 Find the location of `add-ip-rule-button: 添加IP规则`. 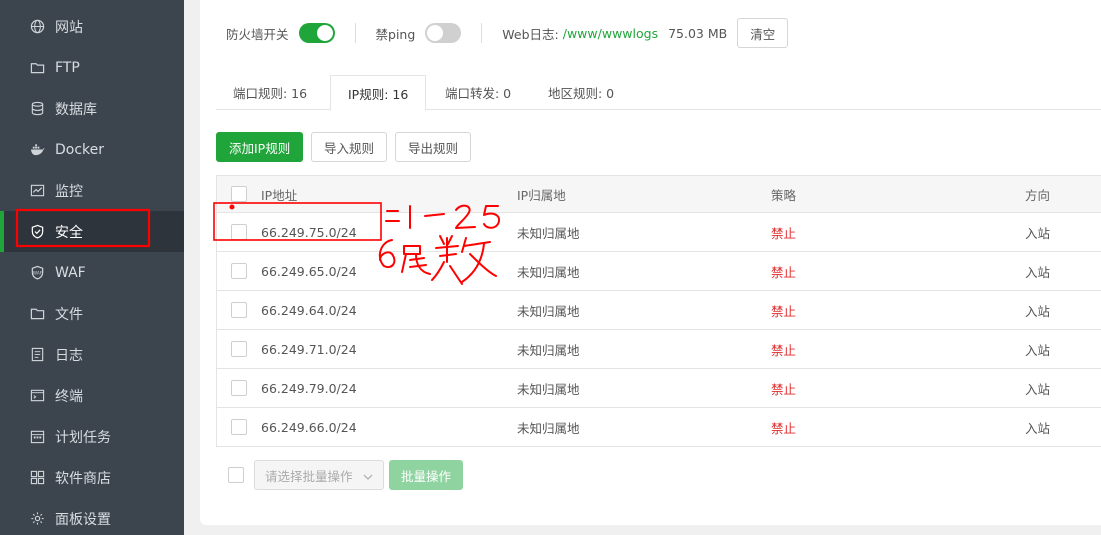

add-ip-rule-button: 添加IP规则 is located at coordinates (260, 147).